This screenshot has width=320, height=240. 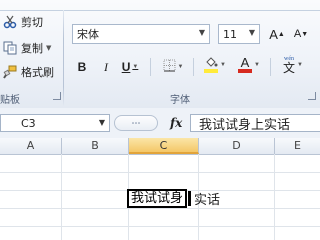 I want to click on ribbon-top-strip, so click(x=160, y=6).